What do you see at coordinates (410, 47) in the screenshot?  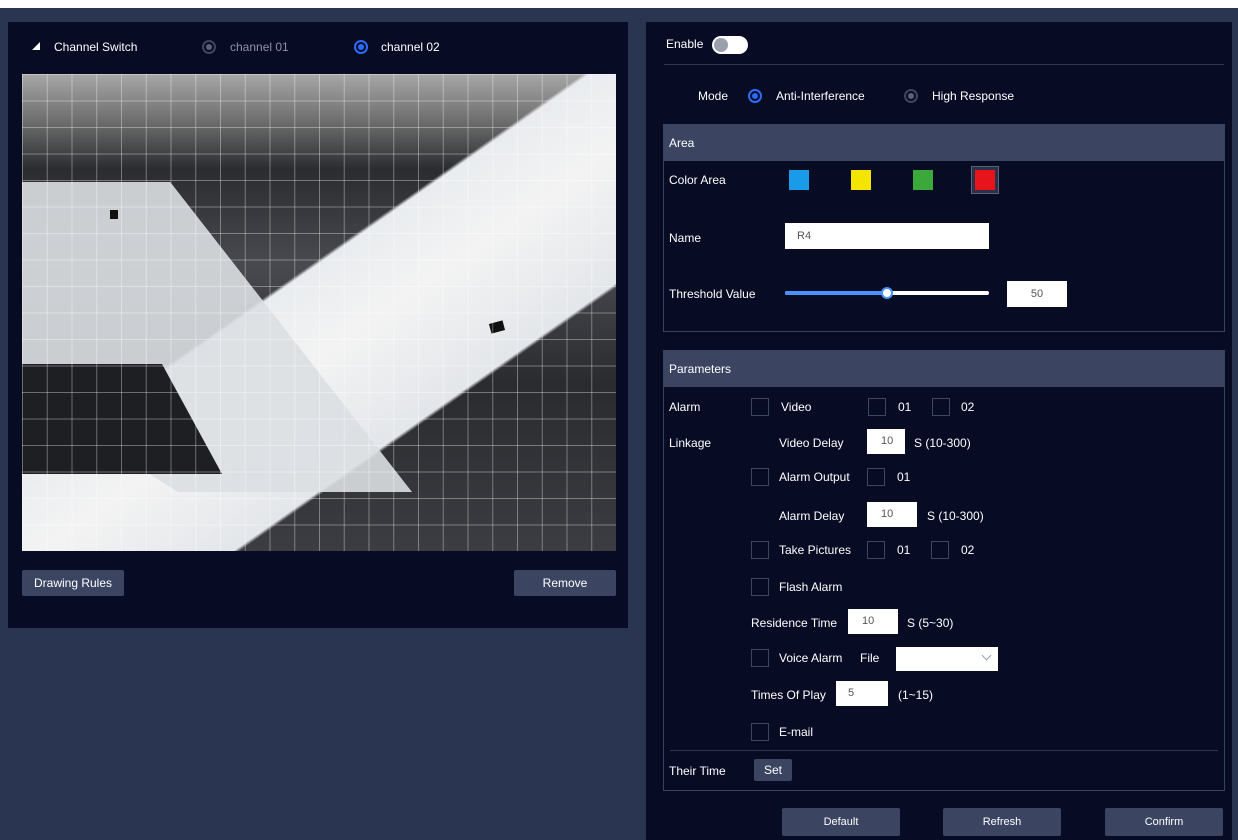 I see `channel-02-label: channel 02` at bounding box center [410, 47].